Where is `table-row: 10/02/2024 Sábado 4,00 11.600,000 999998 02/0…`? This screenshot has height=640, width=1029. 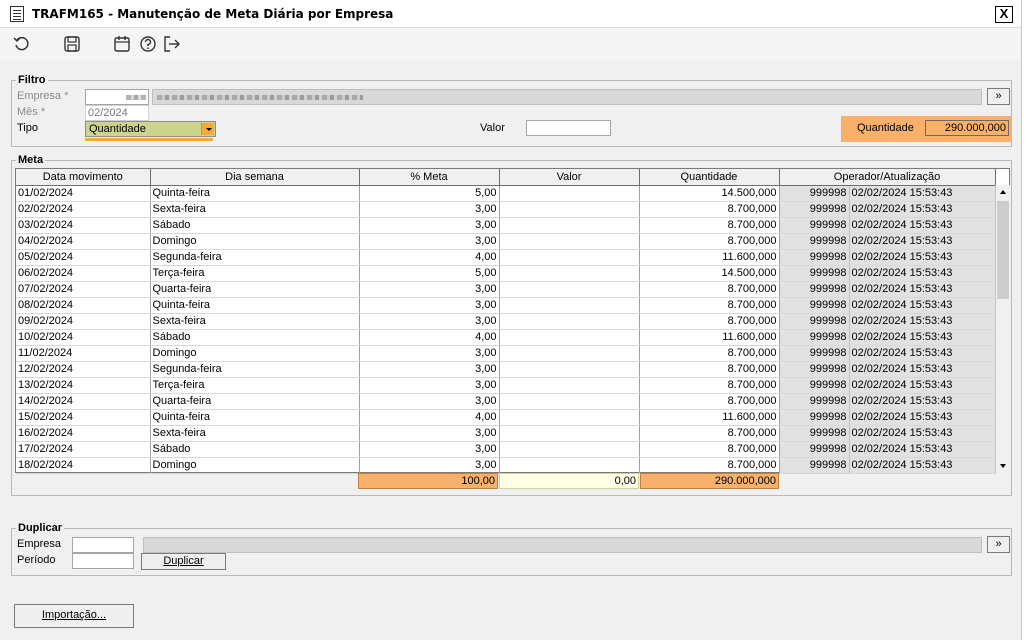 table-row: 10/02/2024 Sábado 4,00 11.600,000 999998 02/0… is located at coordinates (506, 337).